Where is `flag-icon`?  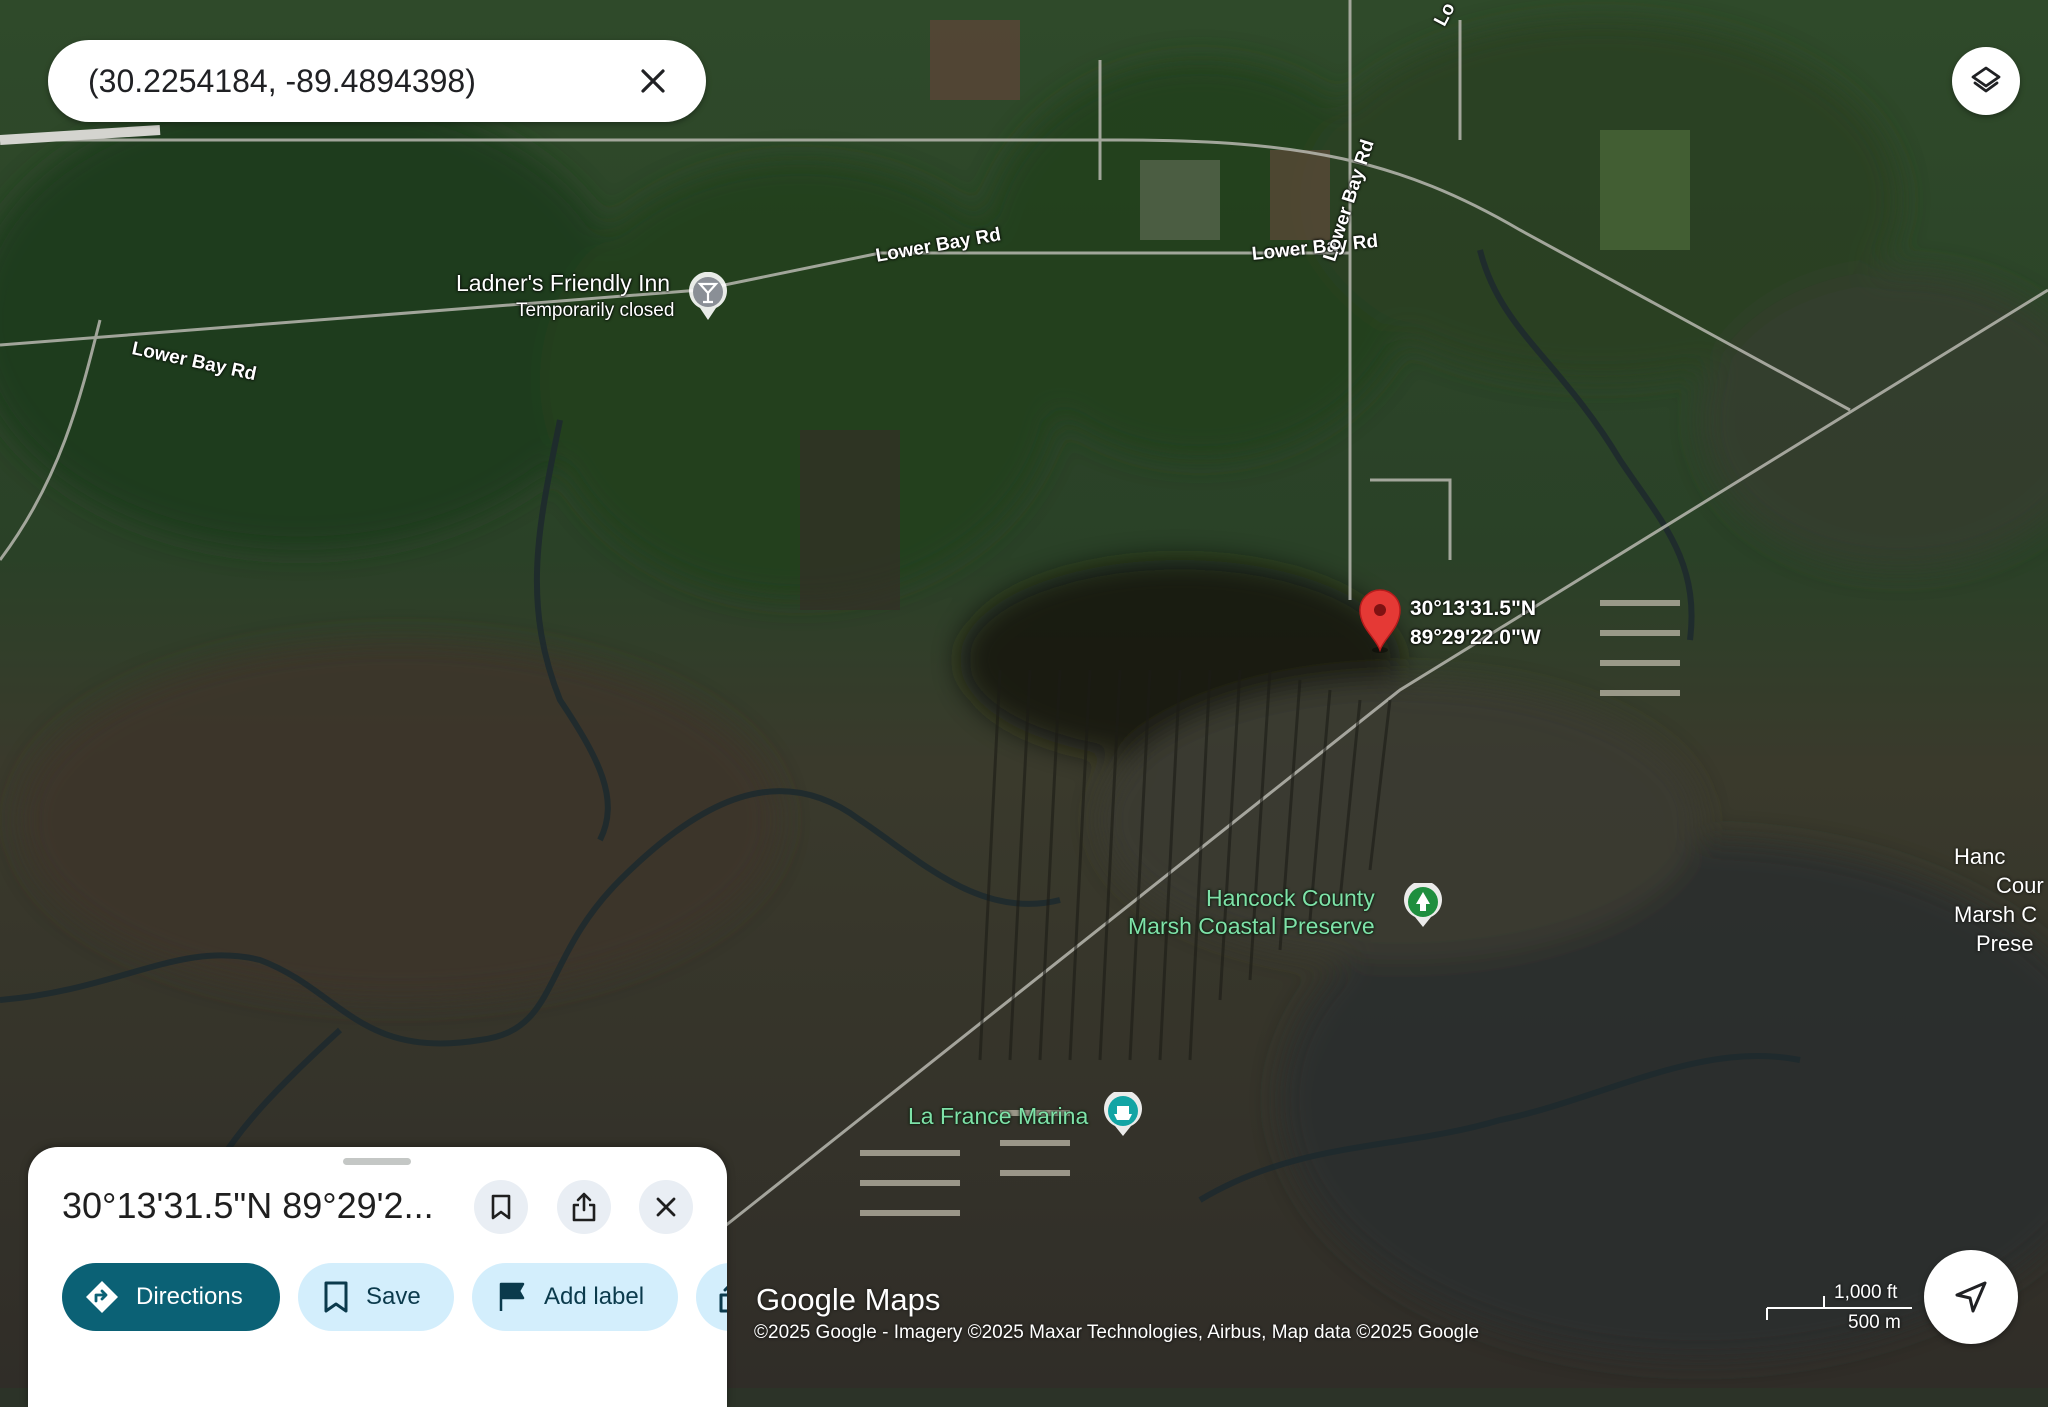
flag-icon is located at coordinates (512, 1296).